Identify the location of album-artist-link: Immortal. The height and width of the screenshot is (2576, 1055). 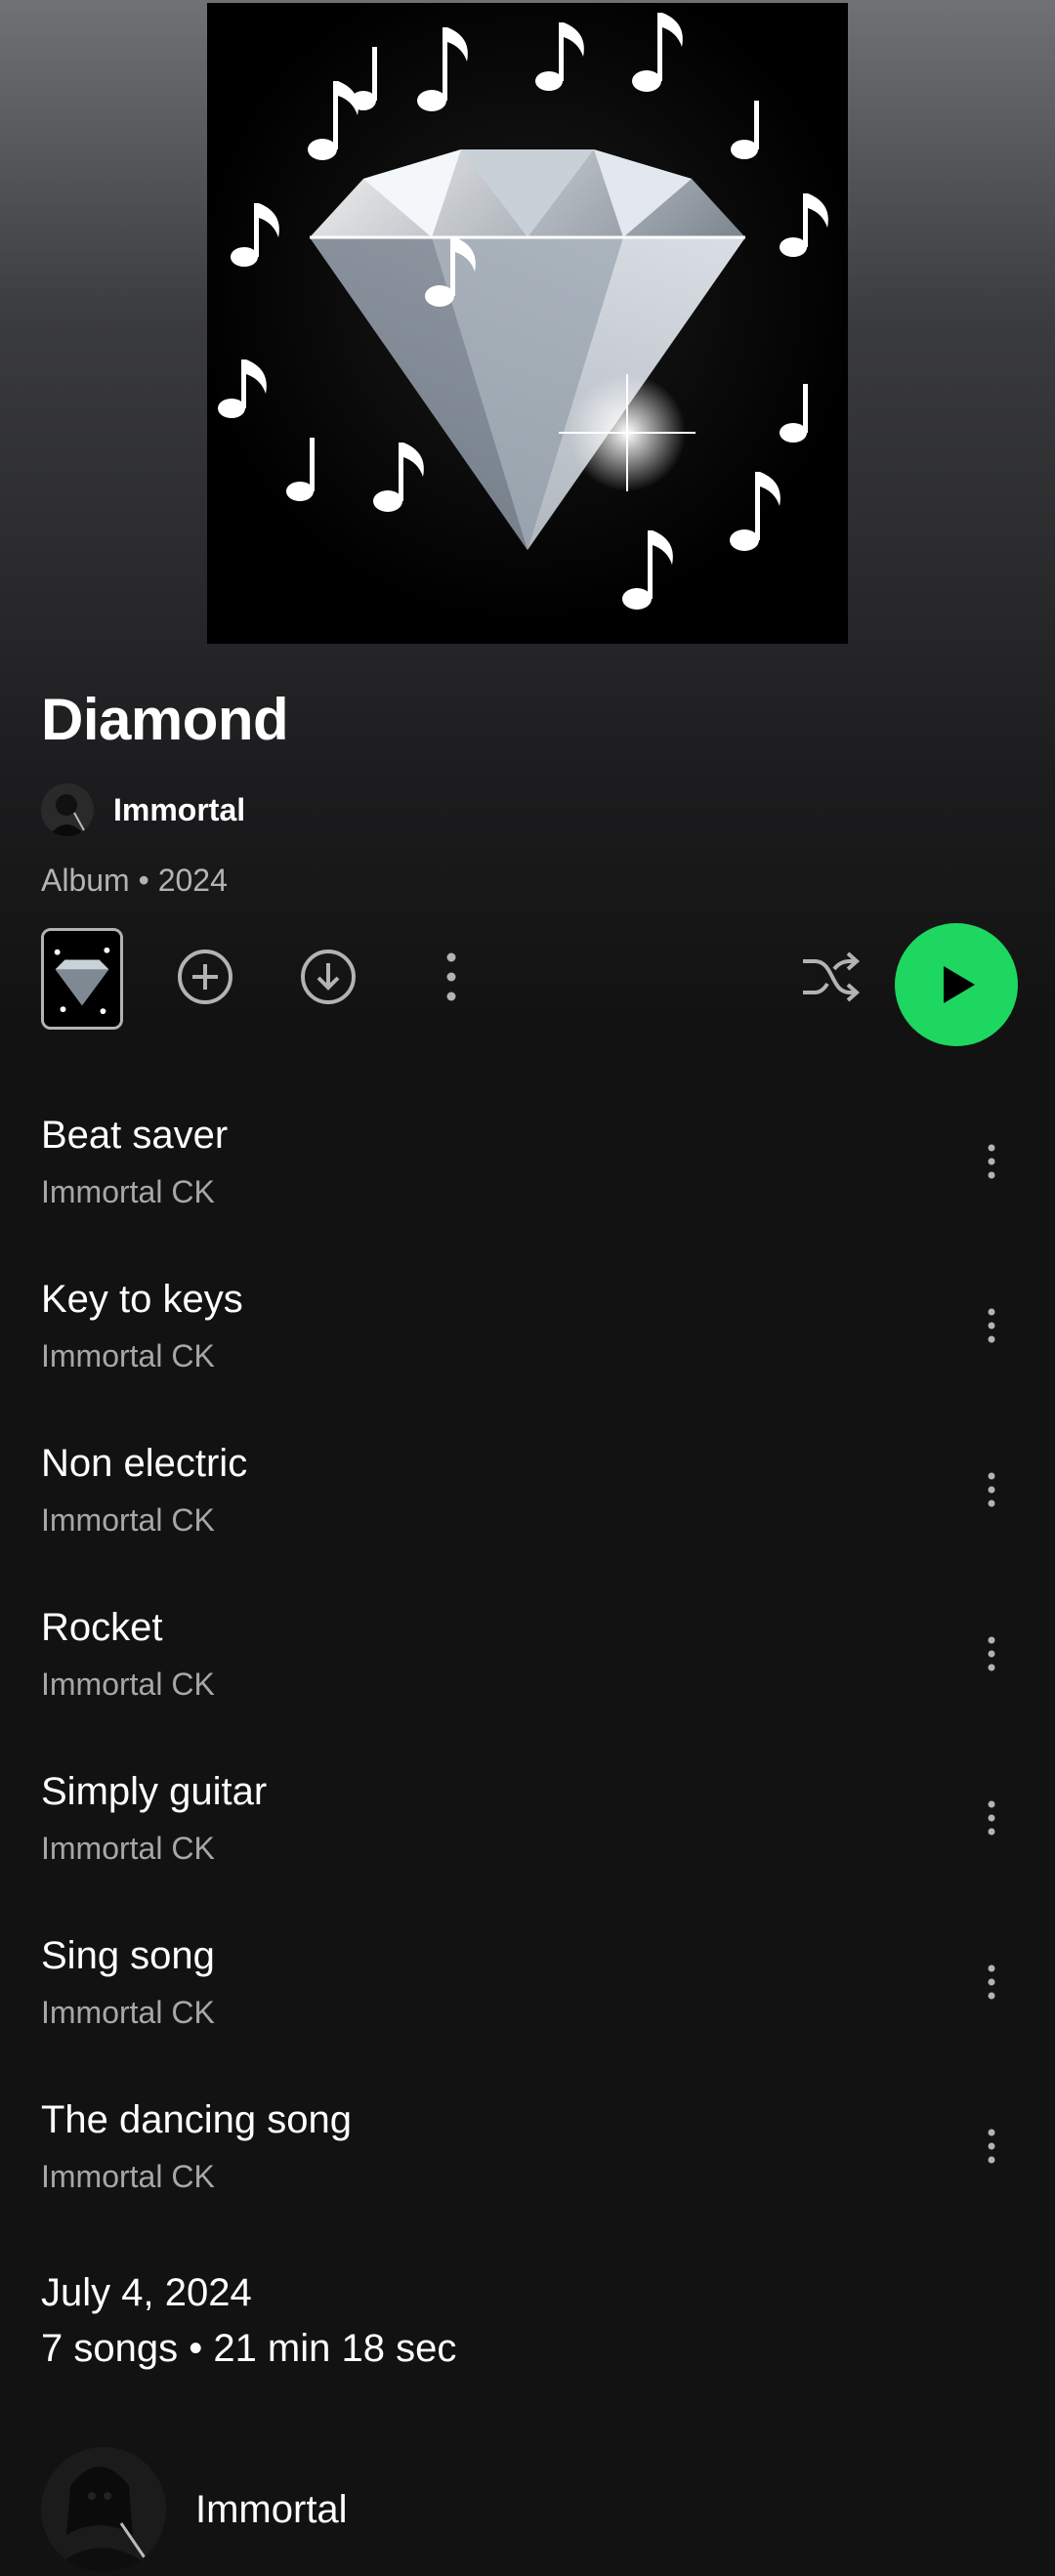
(143, 809).